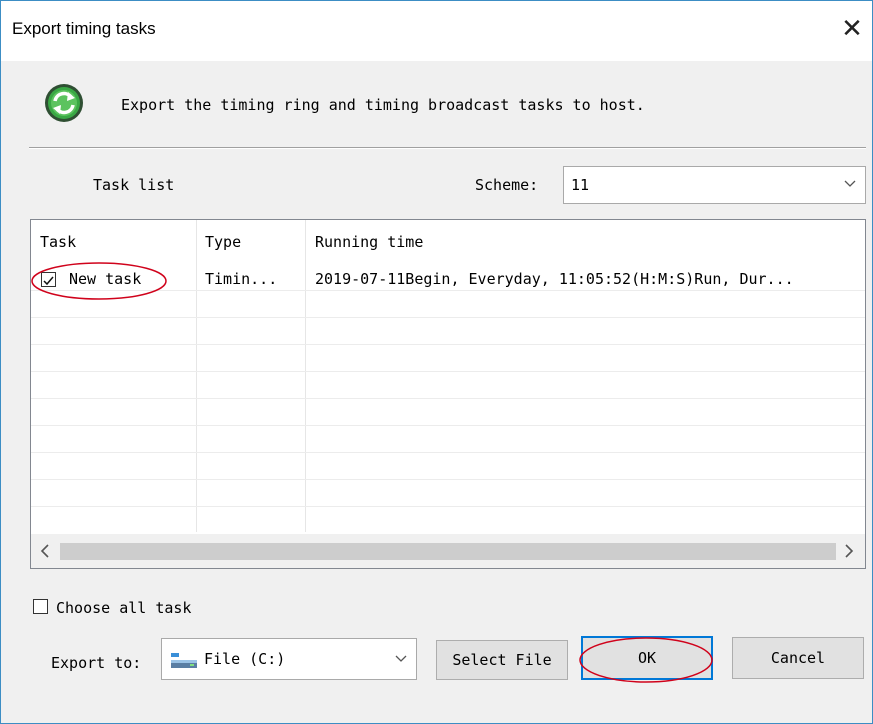 The height and width of the screenshot is (724, 873). Describe the element at coordinates (647, 658) in the screenshot. I see `ok-button: OK` at that location.